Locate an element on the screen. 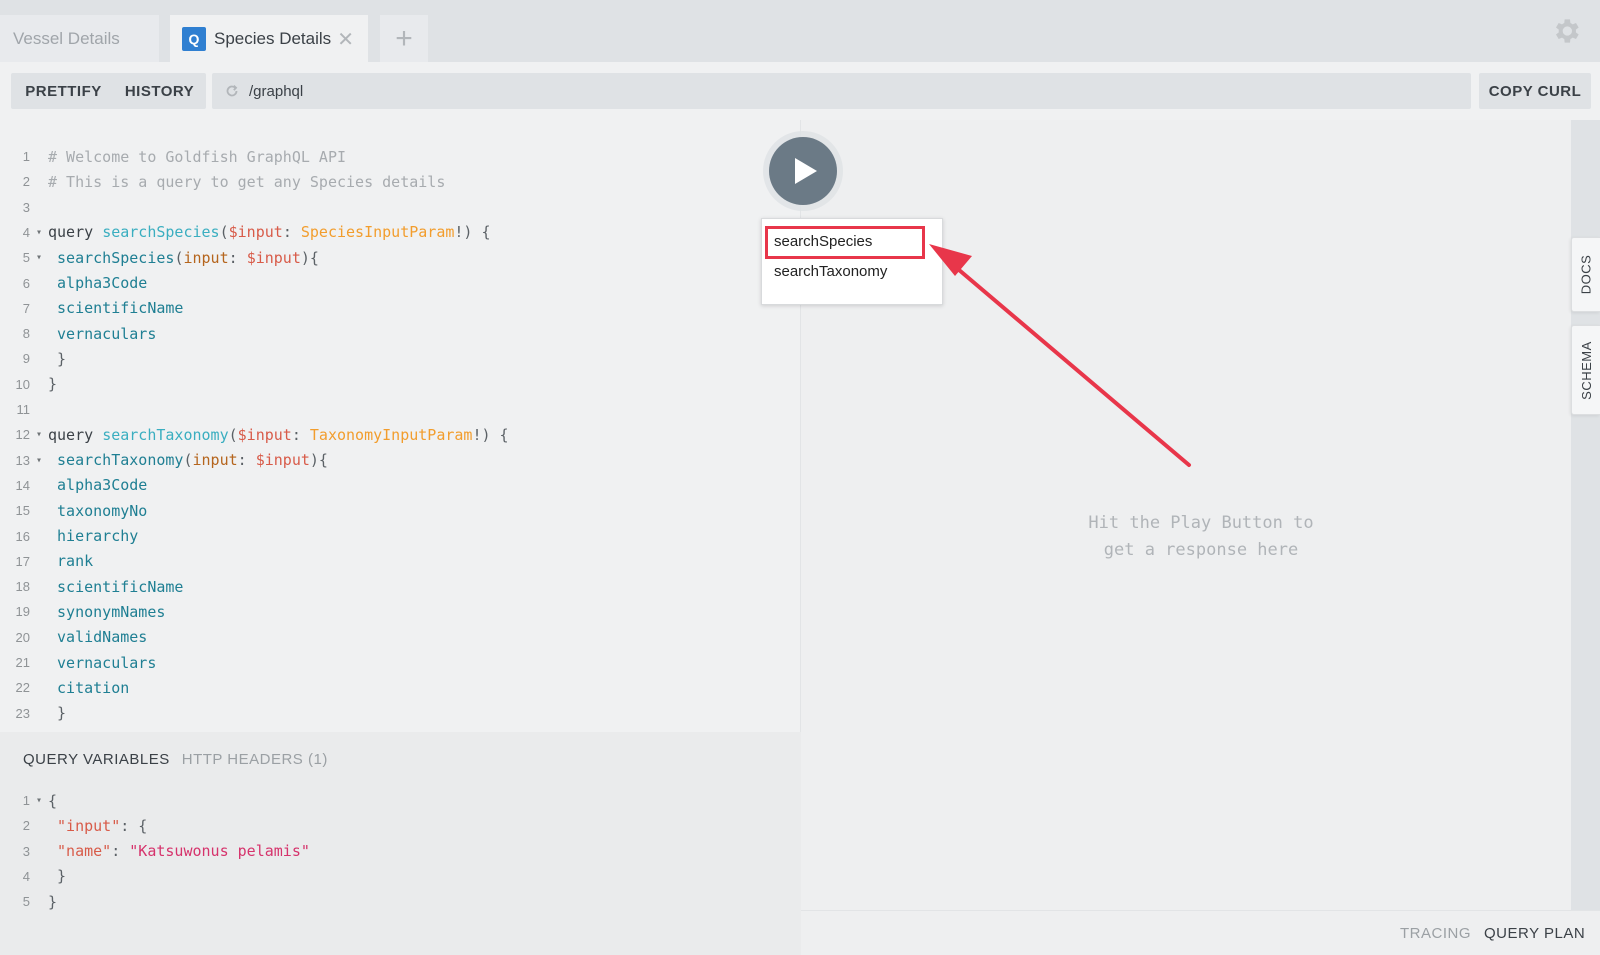  code-line: 13 ▾ searchTaxonomy(input: $input){ is located at coordinates (164, 460).